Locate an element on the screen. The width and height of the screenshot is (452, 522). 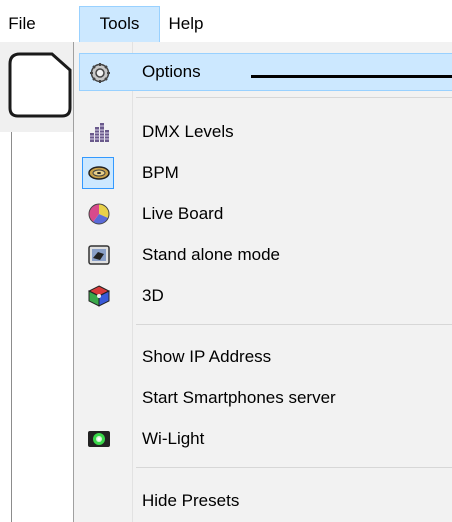
menu-help: Help is located at coordinates (186, 24).